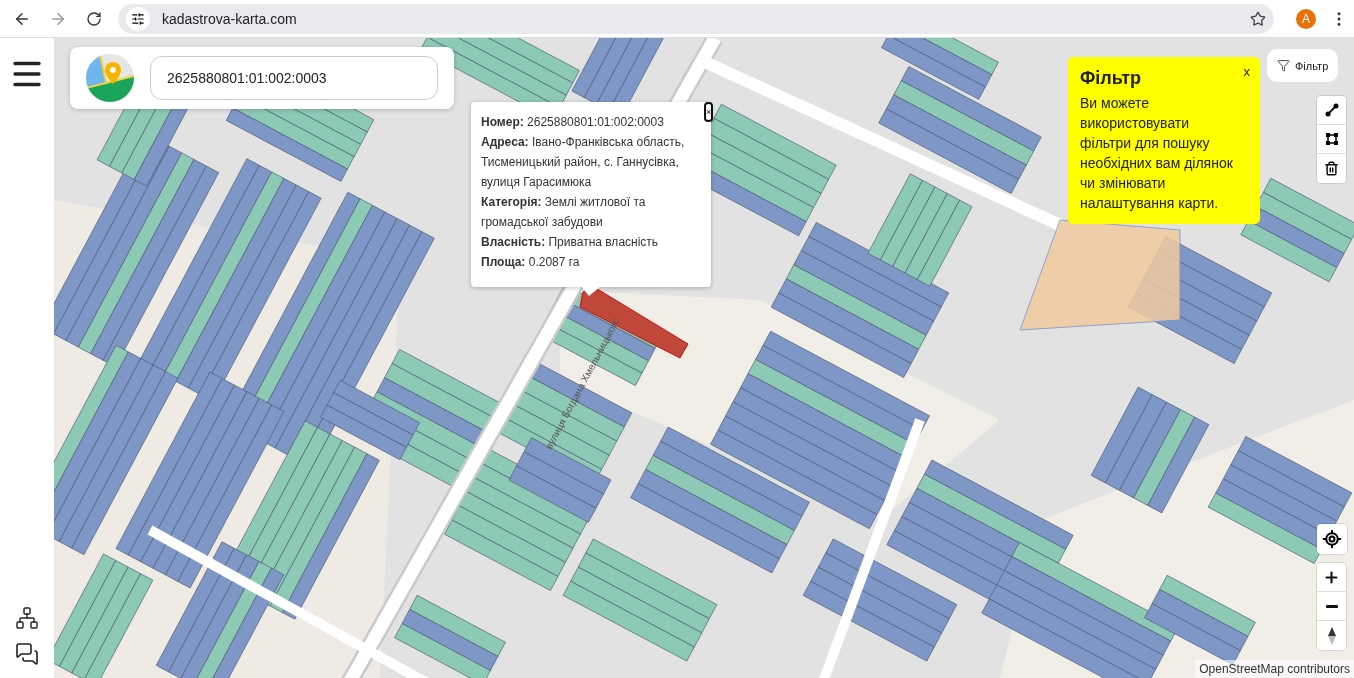 This screenshot has width=1354, height=678. What do you see at coordinates (230, 18) in the screenshot?
I see `url-text: kadastrova-karta.com` at bounding box center [230, 18].